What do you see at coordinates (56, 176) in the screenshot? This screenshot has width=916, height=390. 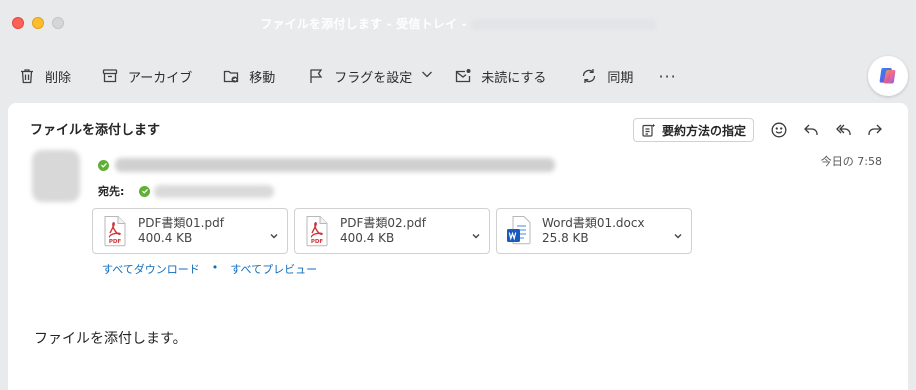 I see `sender-avatar` at bounding box center [56, 176].